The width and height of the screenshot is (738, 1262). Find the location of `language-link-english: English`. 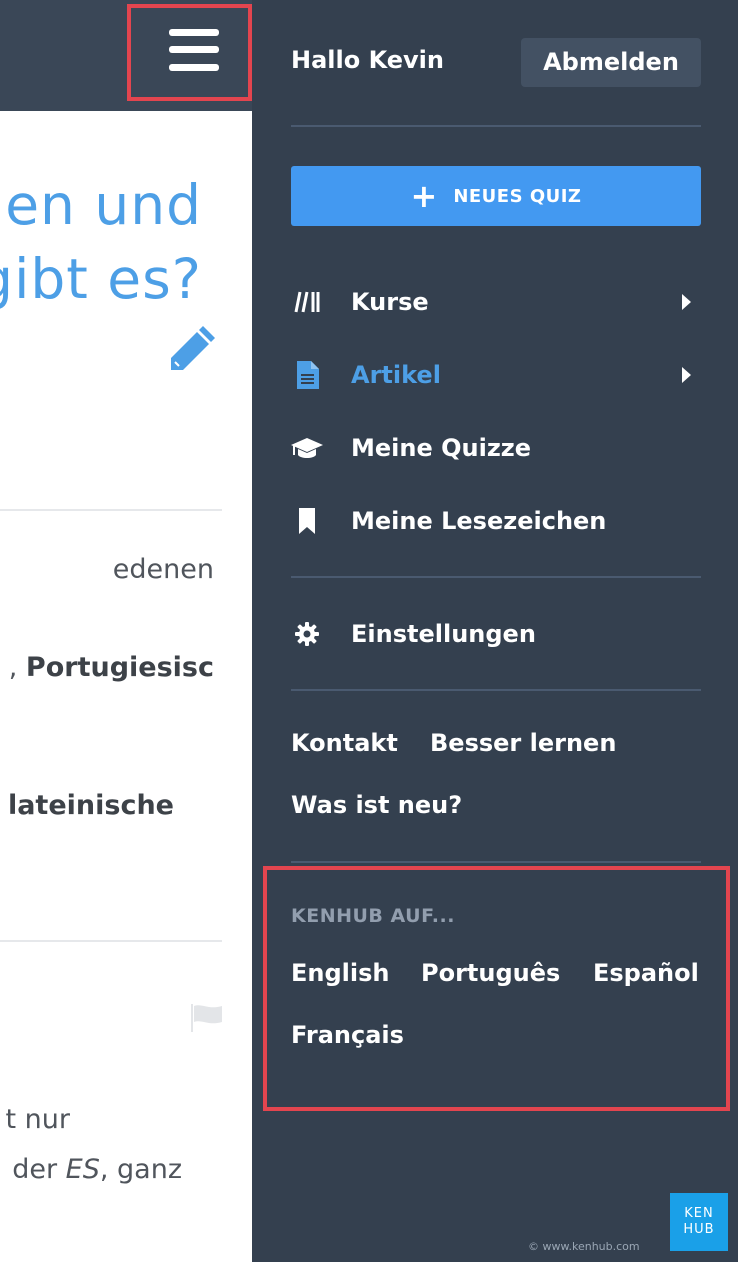

language-link-english: English is located at coordinates (340, 973).